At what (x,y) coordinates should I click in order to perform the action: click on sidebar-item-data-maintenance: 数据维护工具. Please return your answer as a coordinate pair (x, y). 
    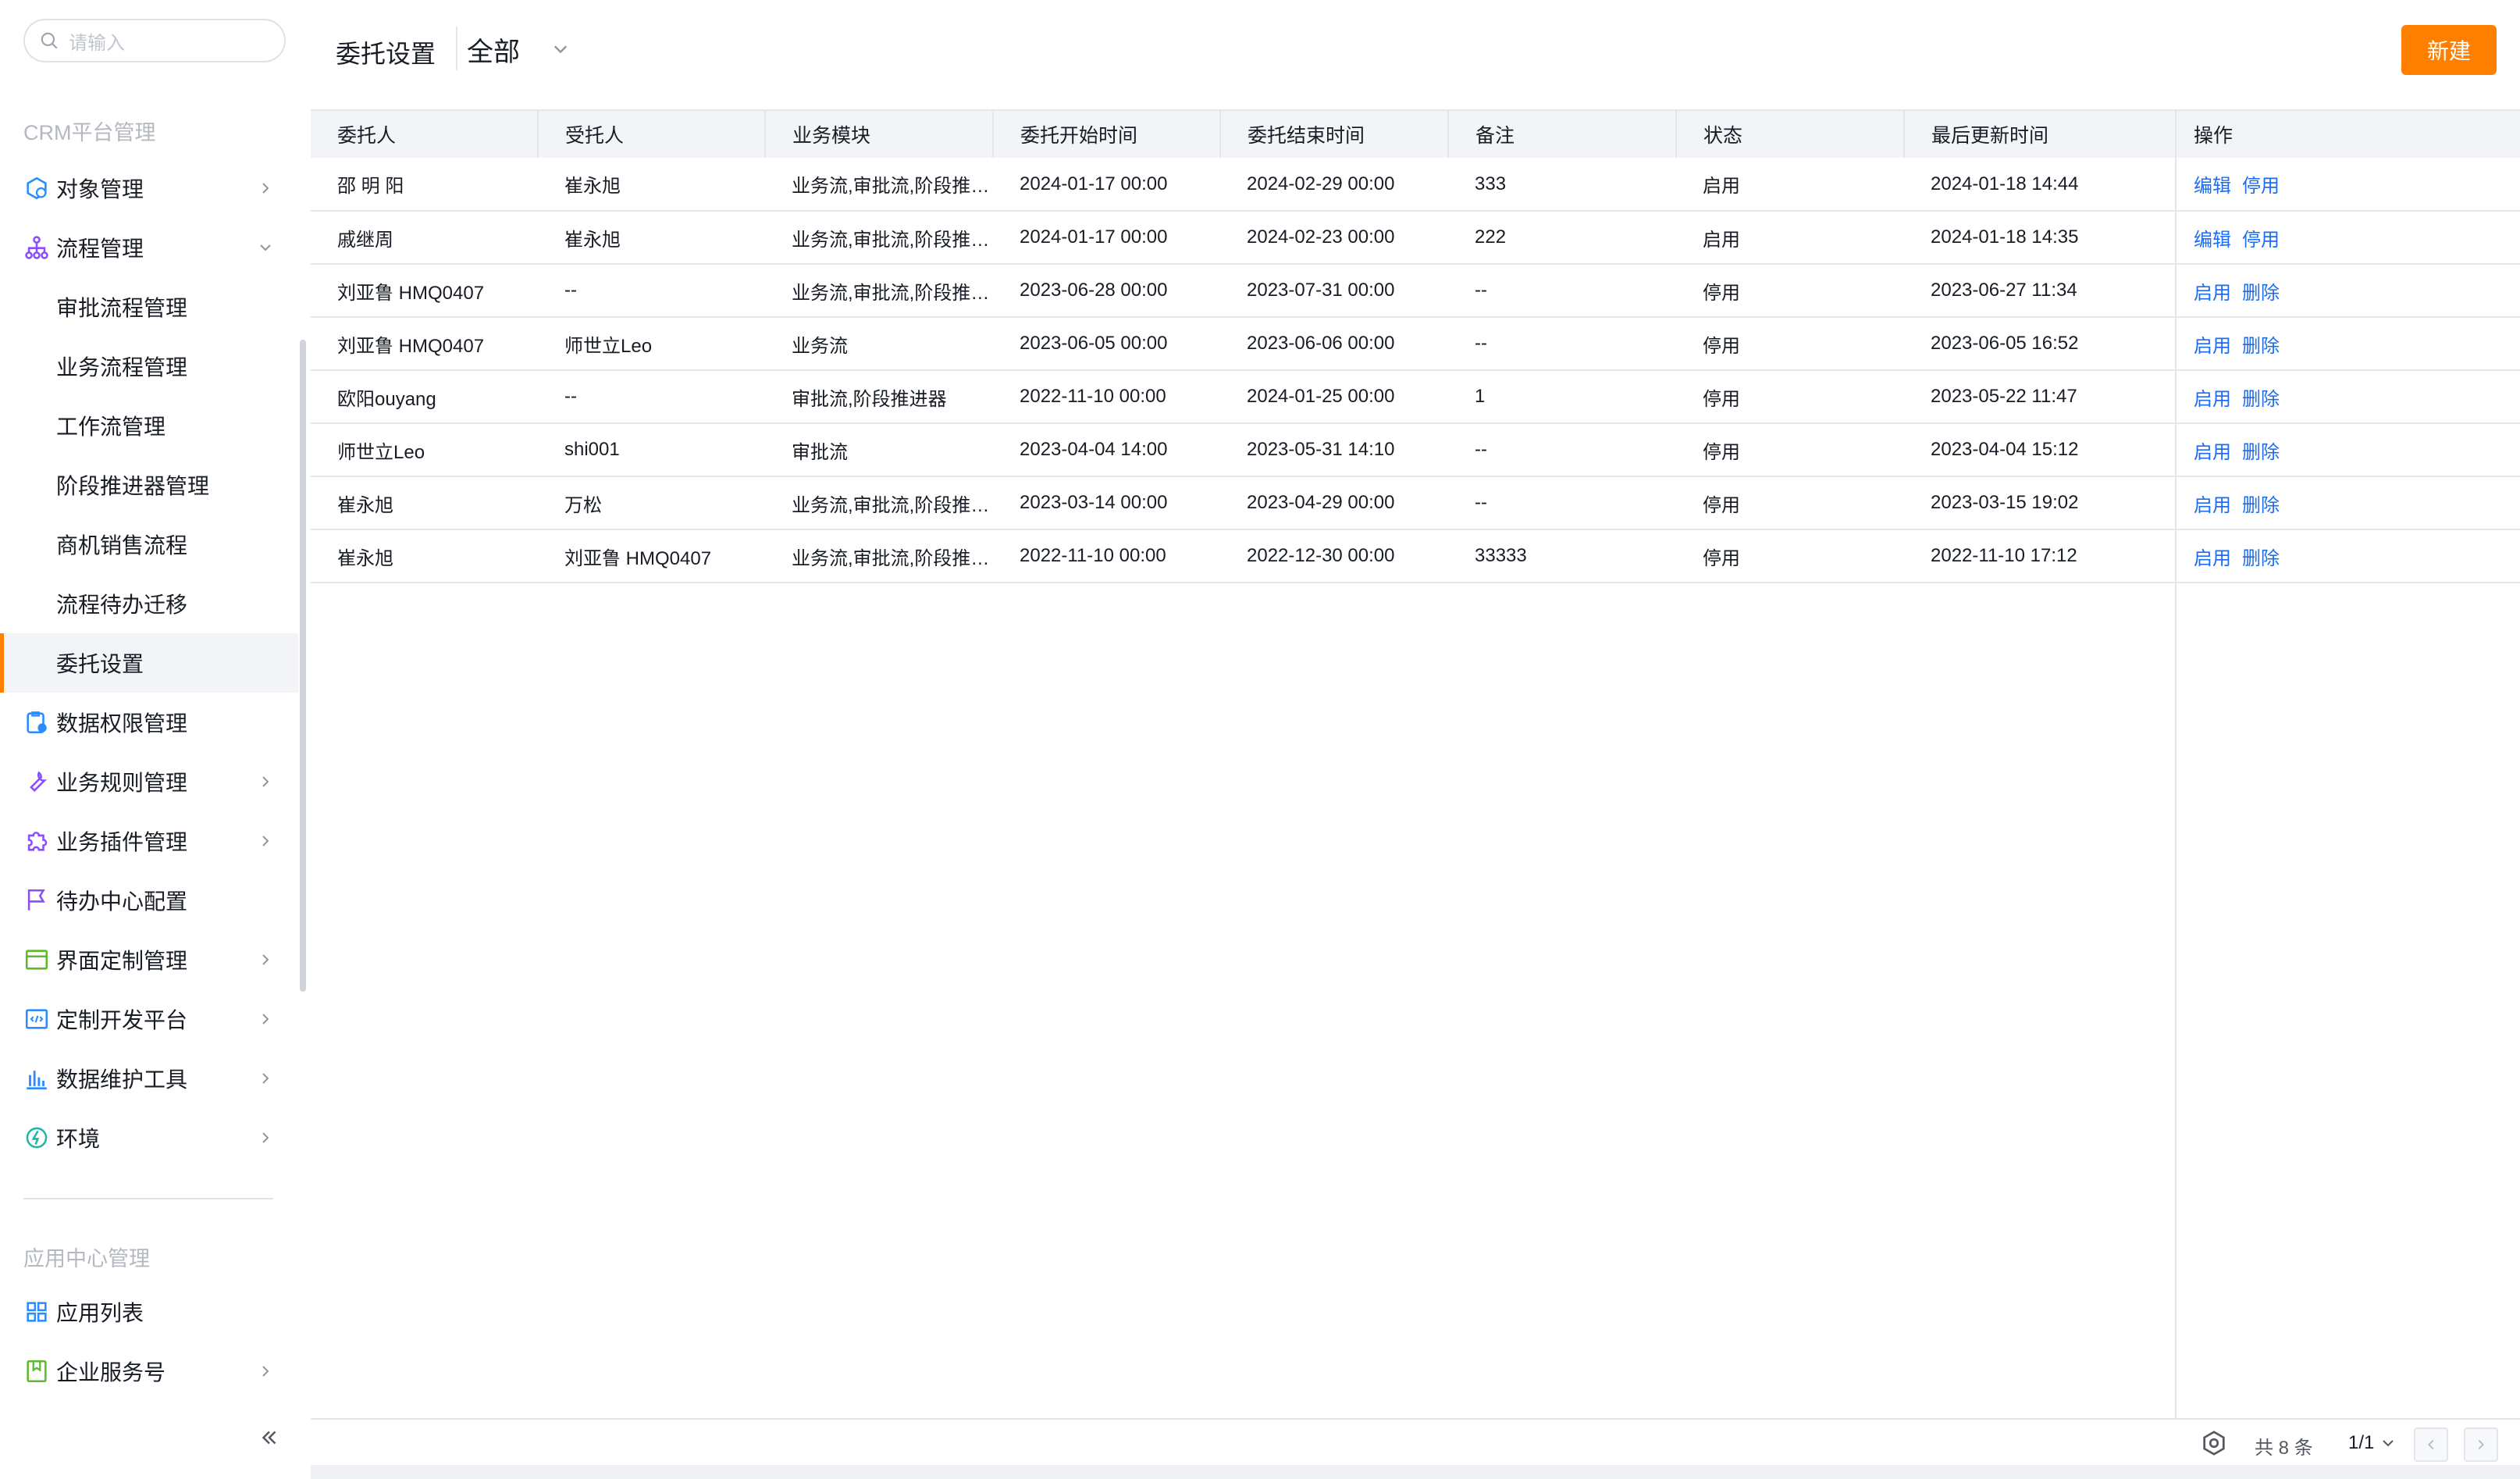
    Looking at the image, I should click on (149, 1078).